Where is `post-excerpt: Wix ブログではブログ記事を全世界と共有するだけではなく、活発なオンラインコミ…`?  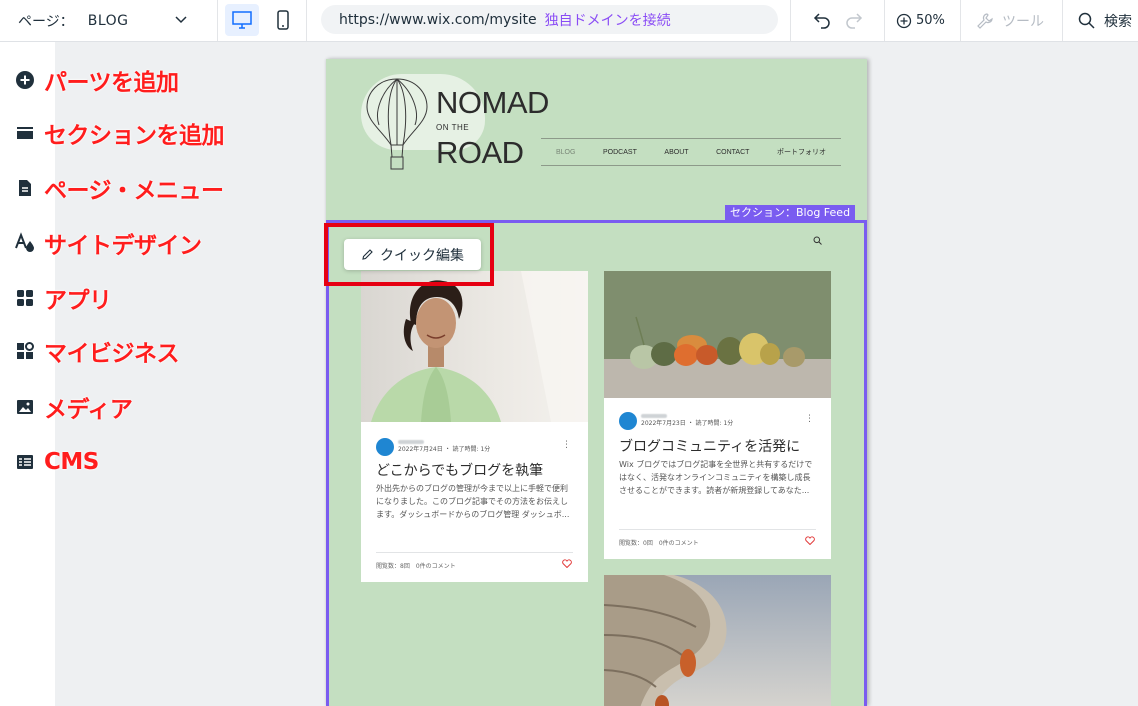 post-excerpt: Wix ブログではブログ記事を全世界と共有するだけではなく、活発なオンラインコミ… is located at coordinates (716, 477).